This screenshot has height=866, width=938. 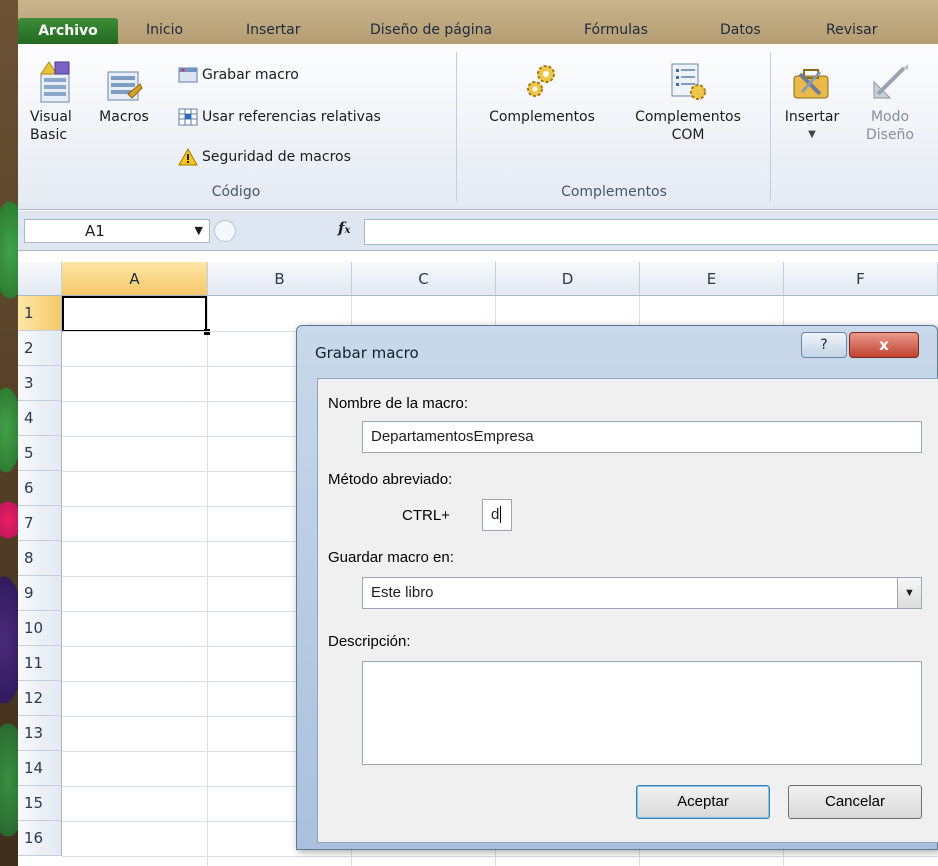 What do you see at coordinates (688, 102) in the screenshot?
I see `complementos-com-button: Complementos COM` at bounding box center [688, 102].